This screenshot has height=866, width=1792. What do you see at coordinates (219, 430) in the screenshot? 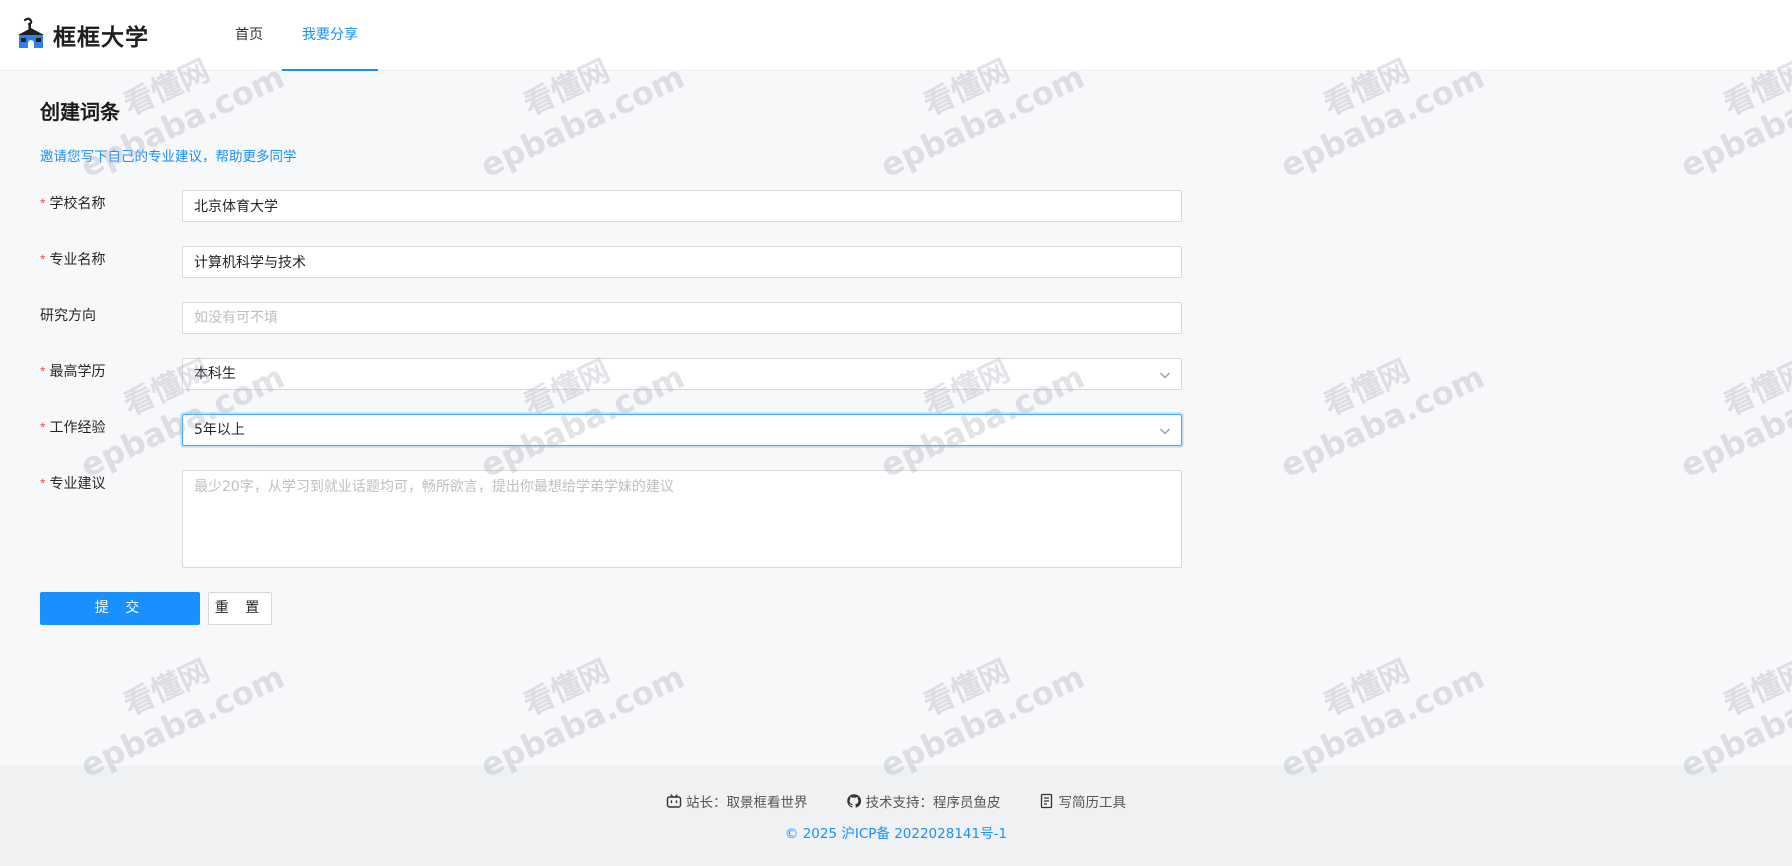
I see `experience-select-value: 5年以上` at bounding box center [219, 430].